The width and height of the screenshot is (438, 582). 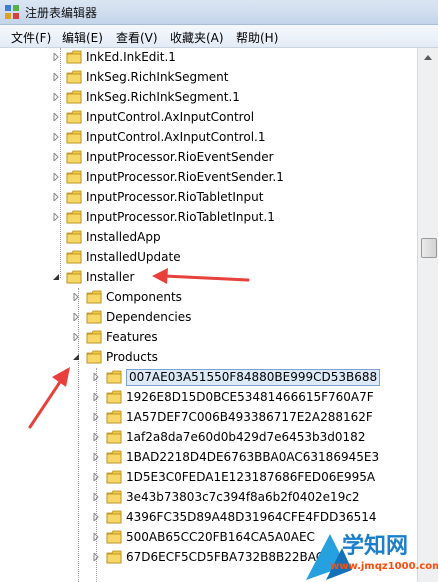 I want to click on menu-favorites: 收藏夹(A), so click(x=197, y=37).